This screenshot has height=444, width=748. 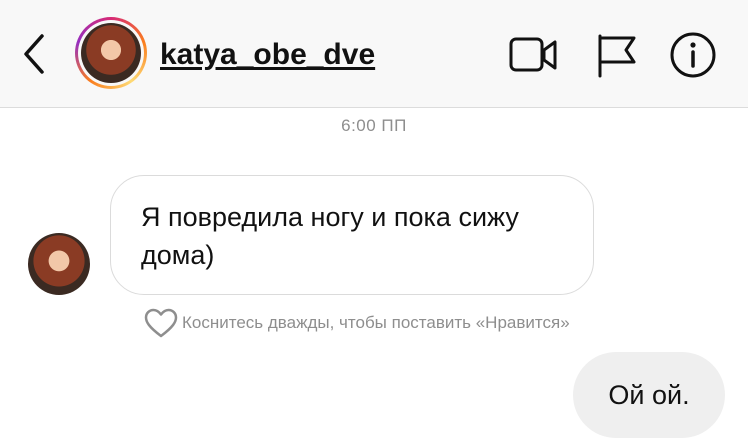 What do you see at coordinates (59, 264) in the screenshot?
I see `sender-avatar` at bounding box center [59, 264].